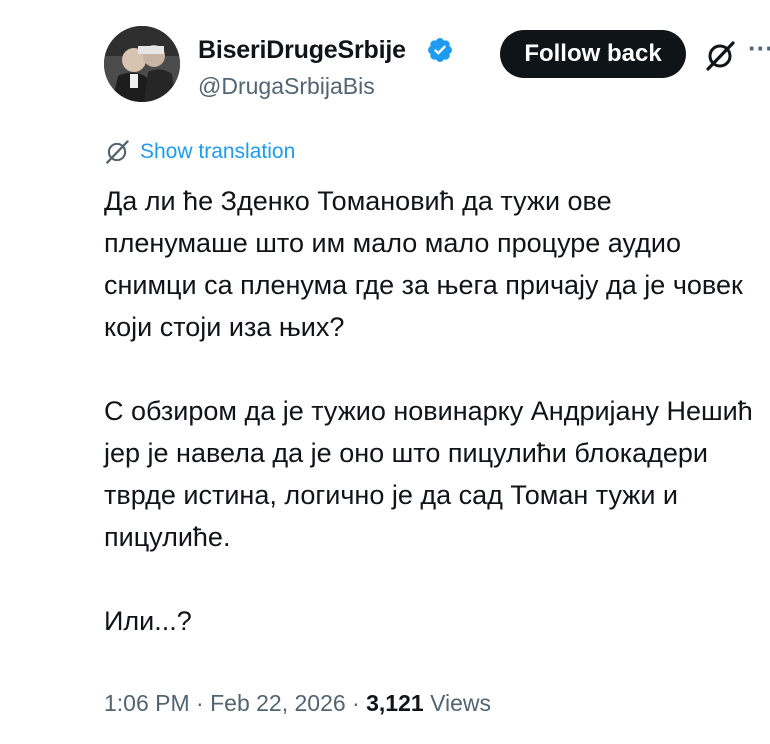  I want to click on tweet-meta: 1:06 PM · Feb 22, 2026 · 3,121 Views, so click(297, 703).